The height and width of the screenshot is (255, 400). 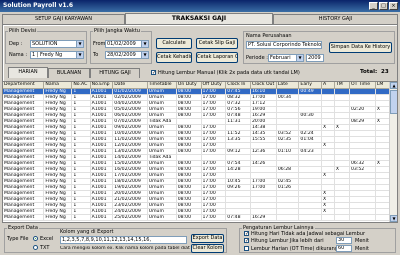 What do you see at coordinates (257, 58) in the screenshot?
I see `period-label: Periode :` at bounding box center [257, 58].